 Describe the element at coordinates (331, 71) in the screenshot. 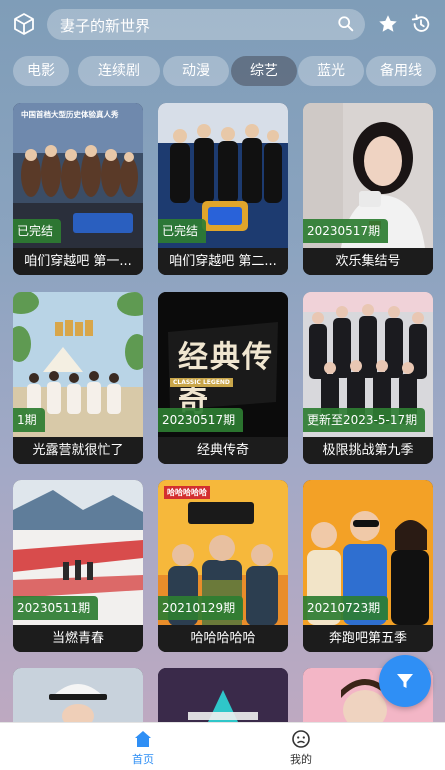

I see `tab-bluray: 蓝光` at that location.